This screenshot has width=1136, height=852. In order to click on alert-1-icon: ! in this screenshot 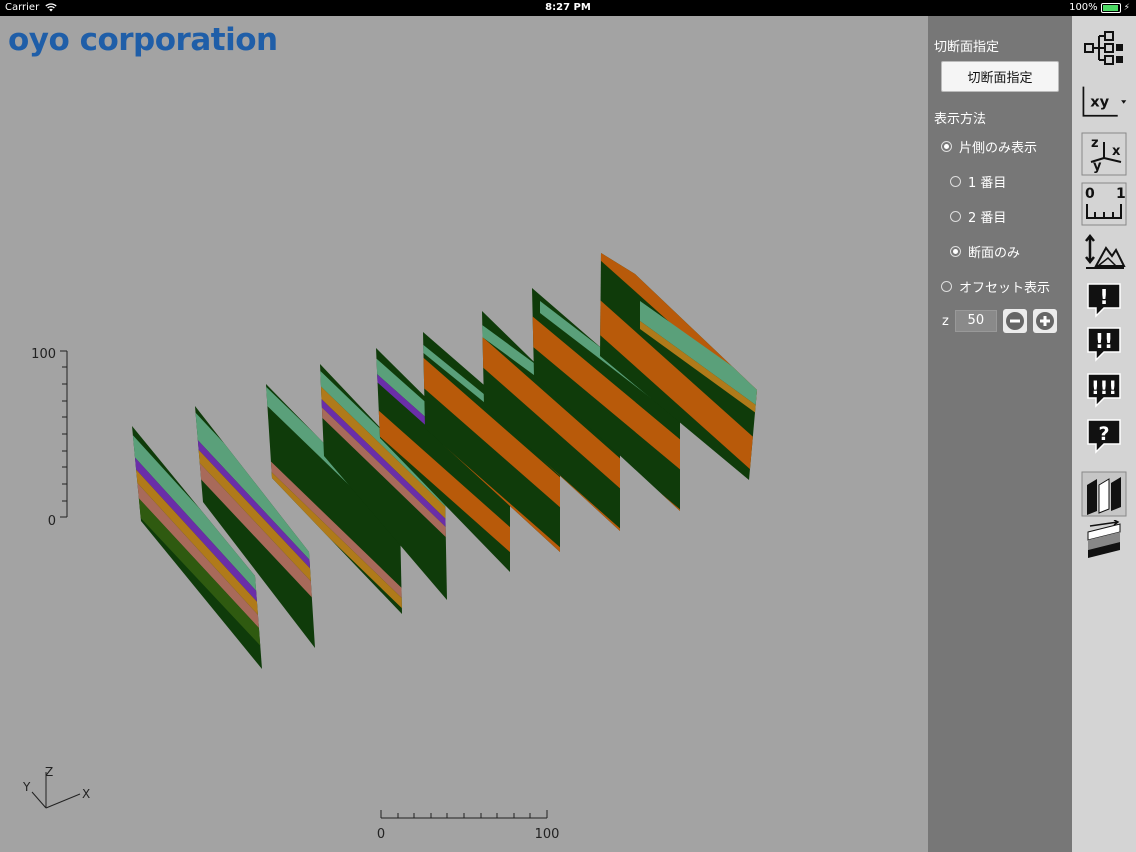, I will do `click(1104, 300)`.